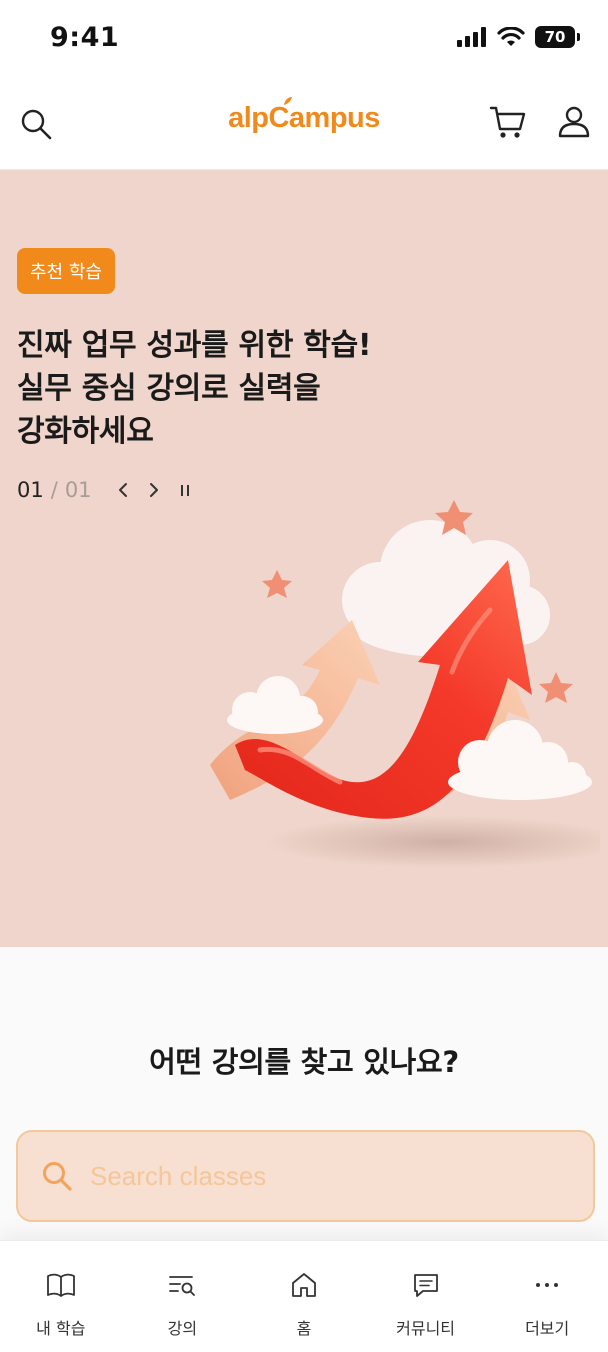 This screenshot has width=608, height=1352. Describe the element at coordinates (547, 1296) in the screenshot. I see `nav-item-more: 더보기` at that location.